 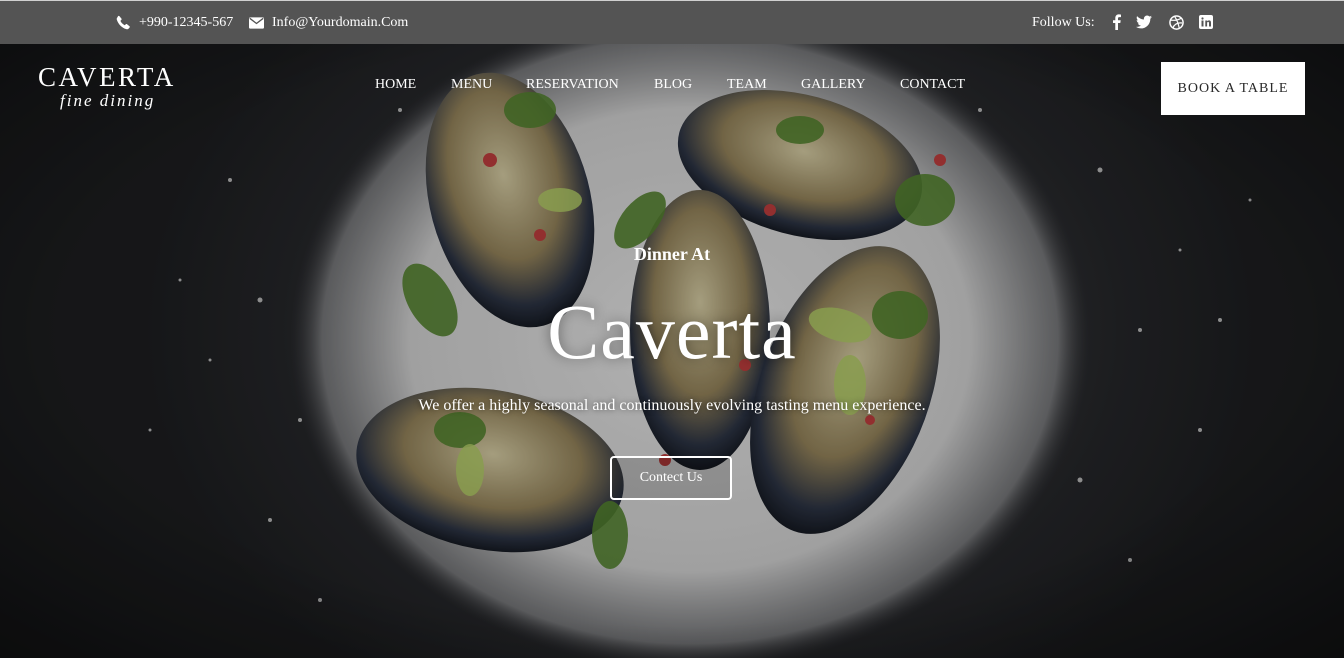 What do you see at coordinates (395, 85) in the screenshot?
I see `nav-item-home: HOME` at bounding box center [395, 85].